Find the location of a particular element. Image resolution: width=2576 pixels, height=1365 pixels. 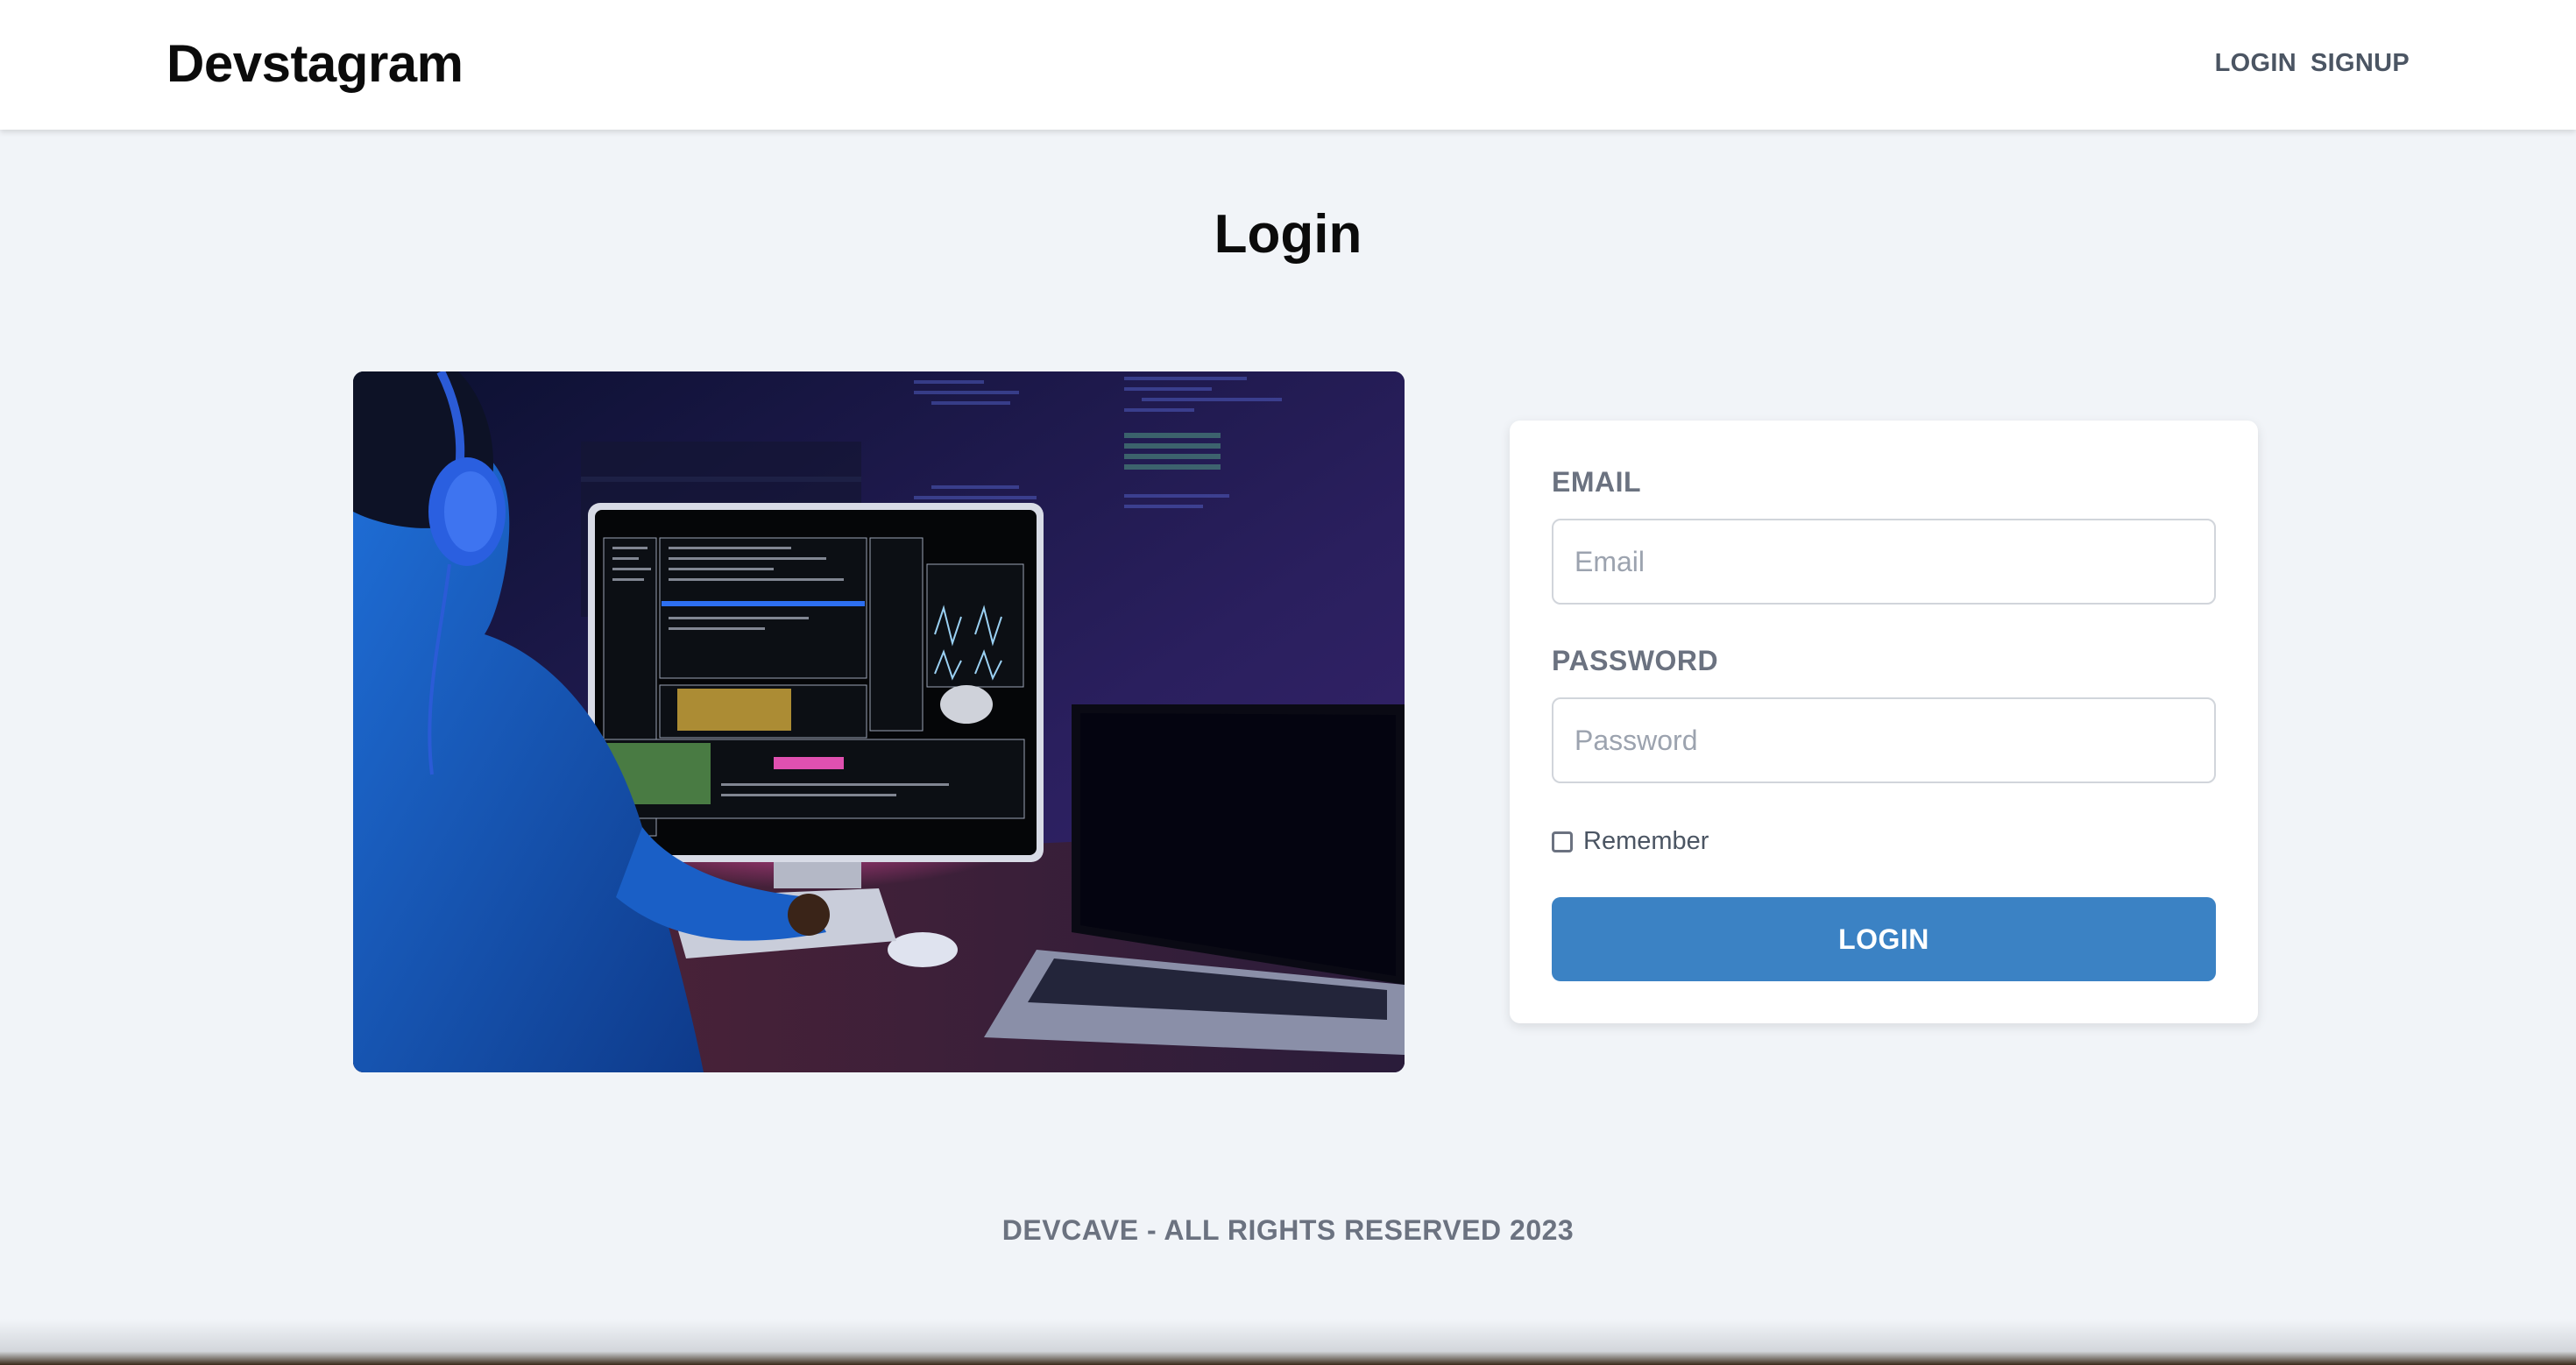

brand-logo: Devstagram is located at coordinates (315, 64).